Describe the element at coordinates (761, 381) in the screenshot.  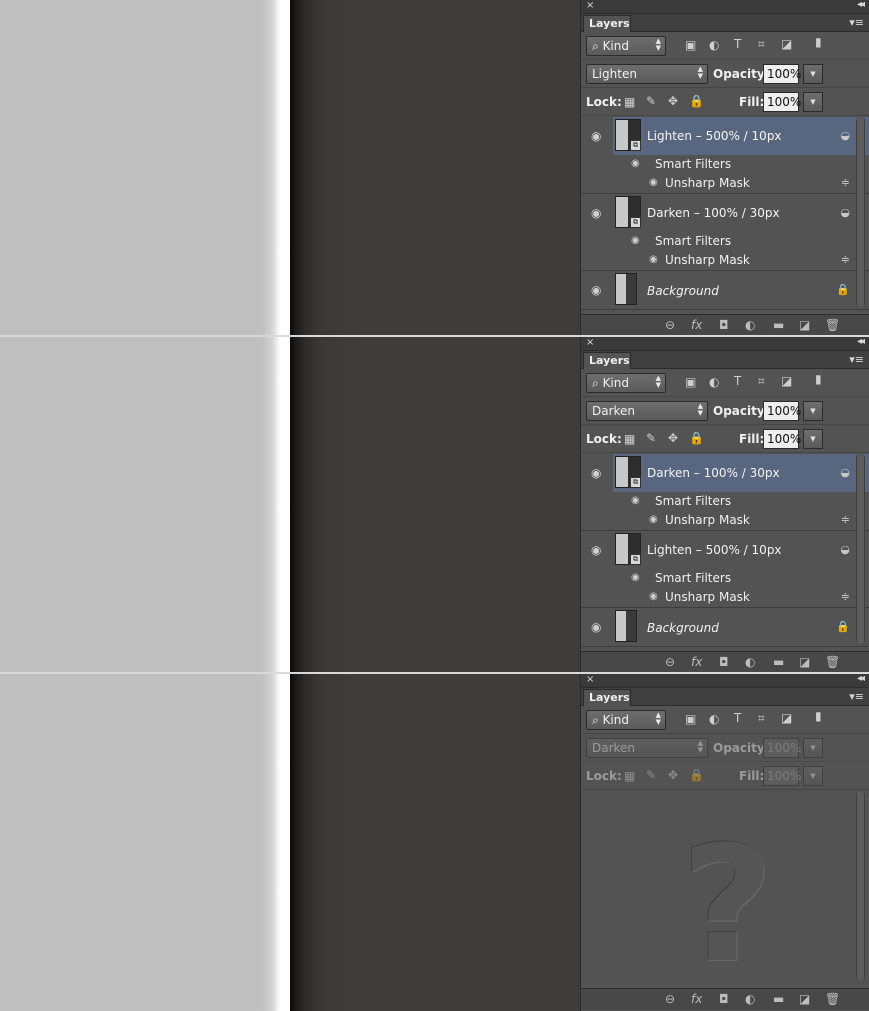
I see `shape-filter-icon: ⌗` at that location.